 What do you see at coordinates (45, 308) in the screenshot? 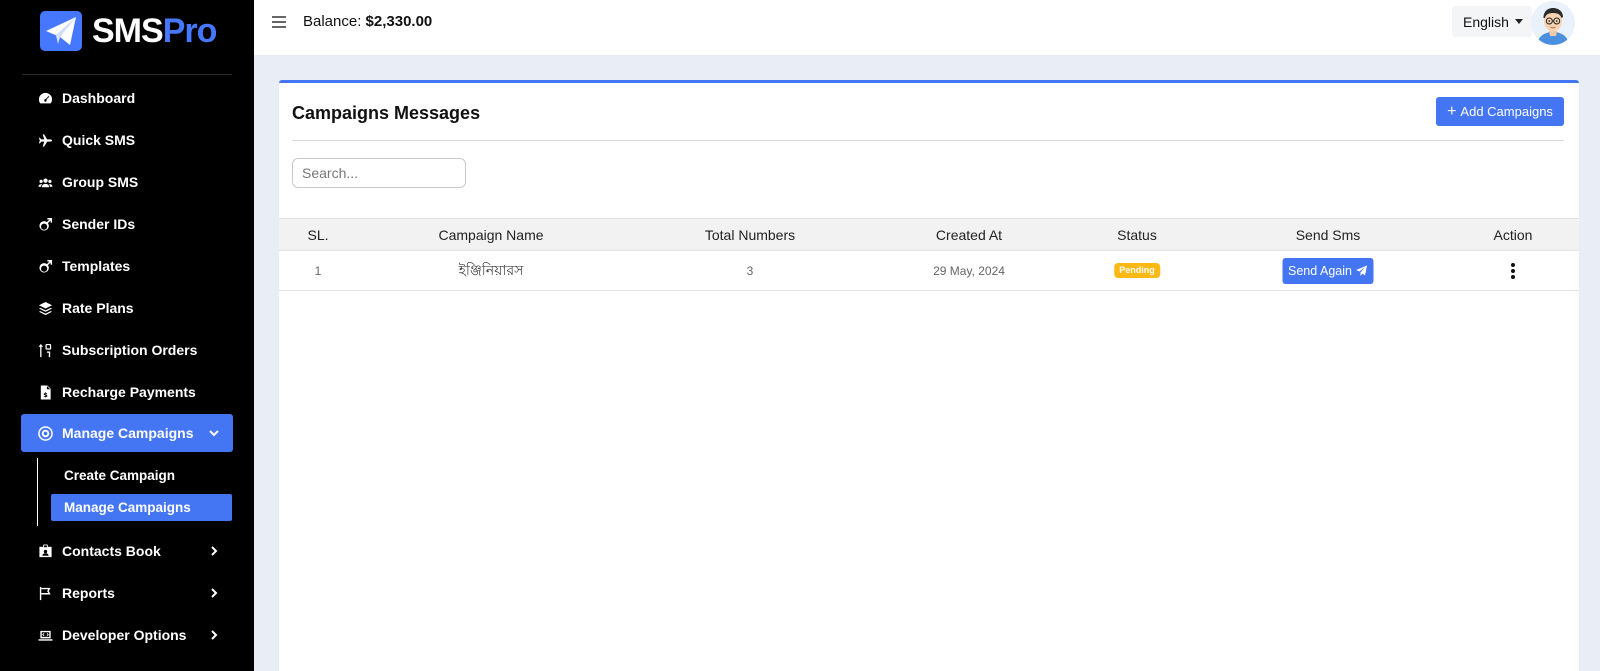
I see `layers-icon` at bounding box center [45, 308].